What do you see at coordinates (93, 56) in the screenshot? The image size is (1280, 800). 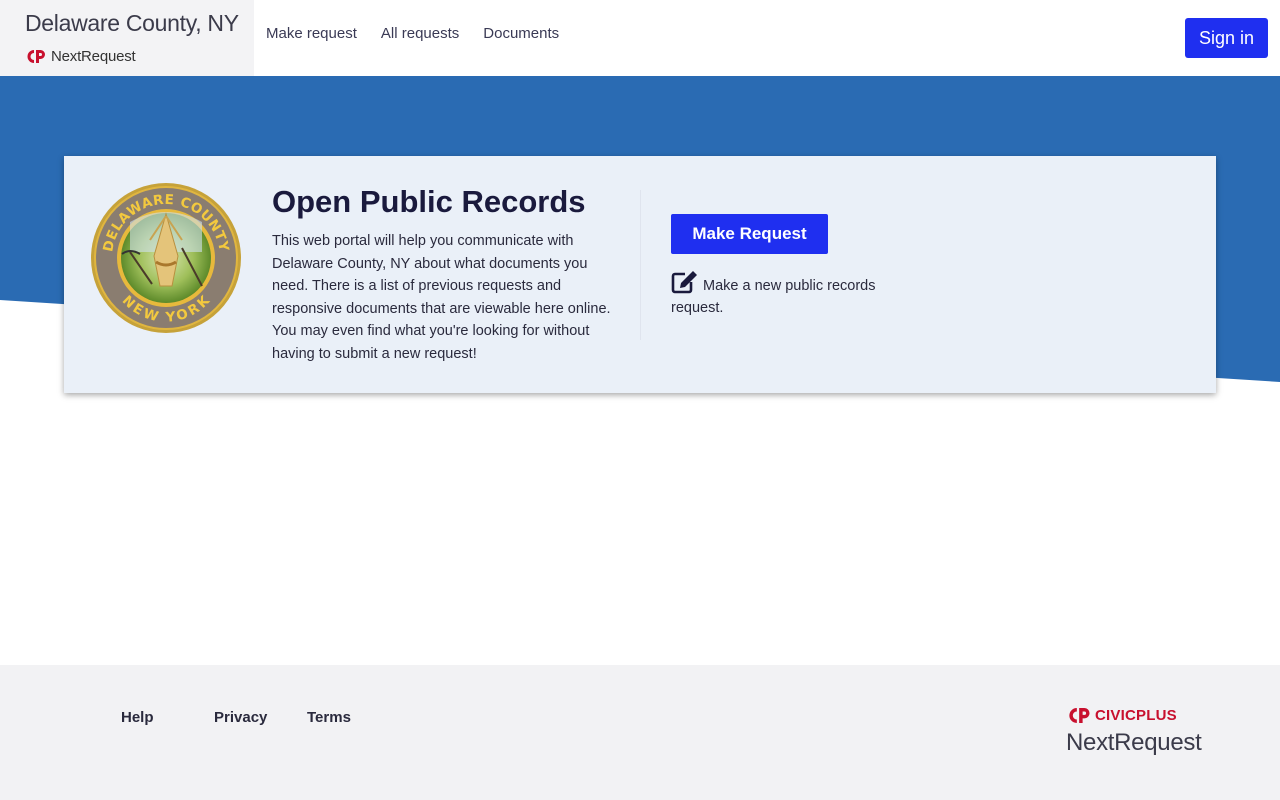 I see `nextrequest-logo-text: NextRequest` at bounding box center [93, 56].